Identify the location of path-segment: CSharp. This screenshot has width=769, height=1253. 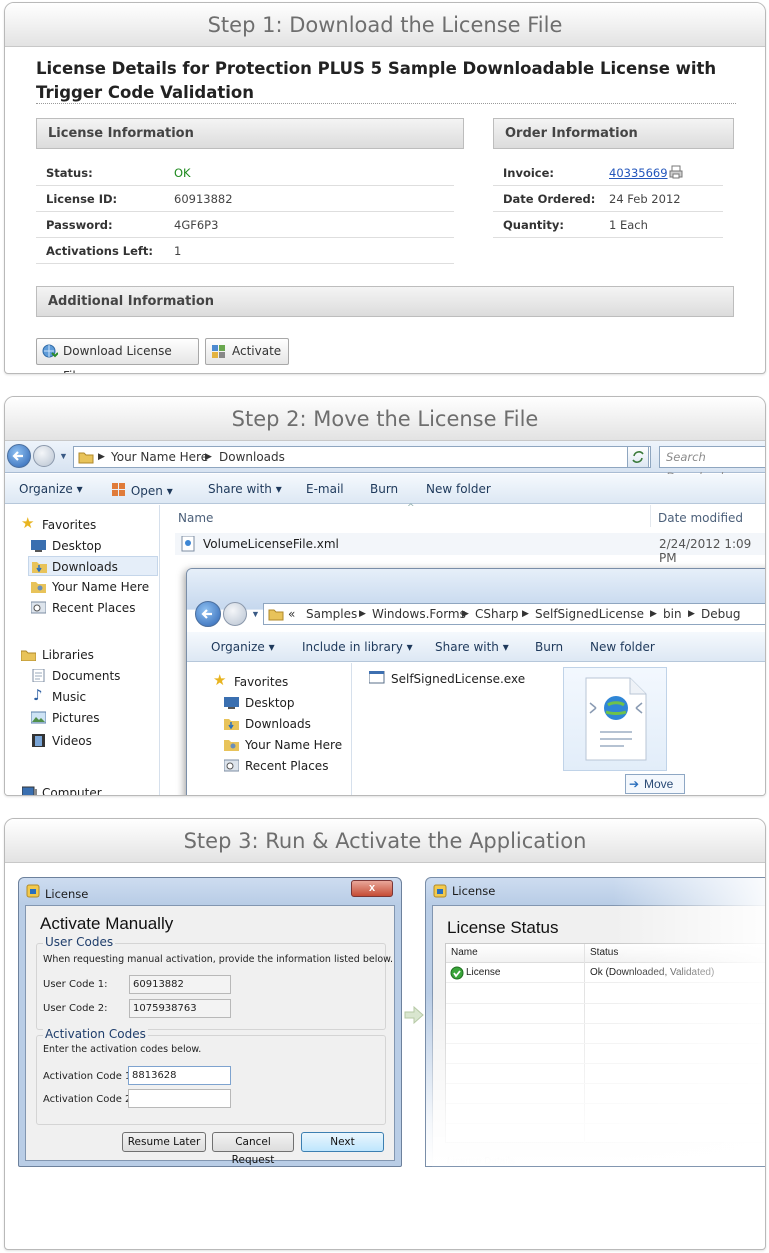
(497, 614).